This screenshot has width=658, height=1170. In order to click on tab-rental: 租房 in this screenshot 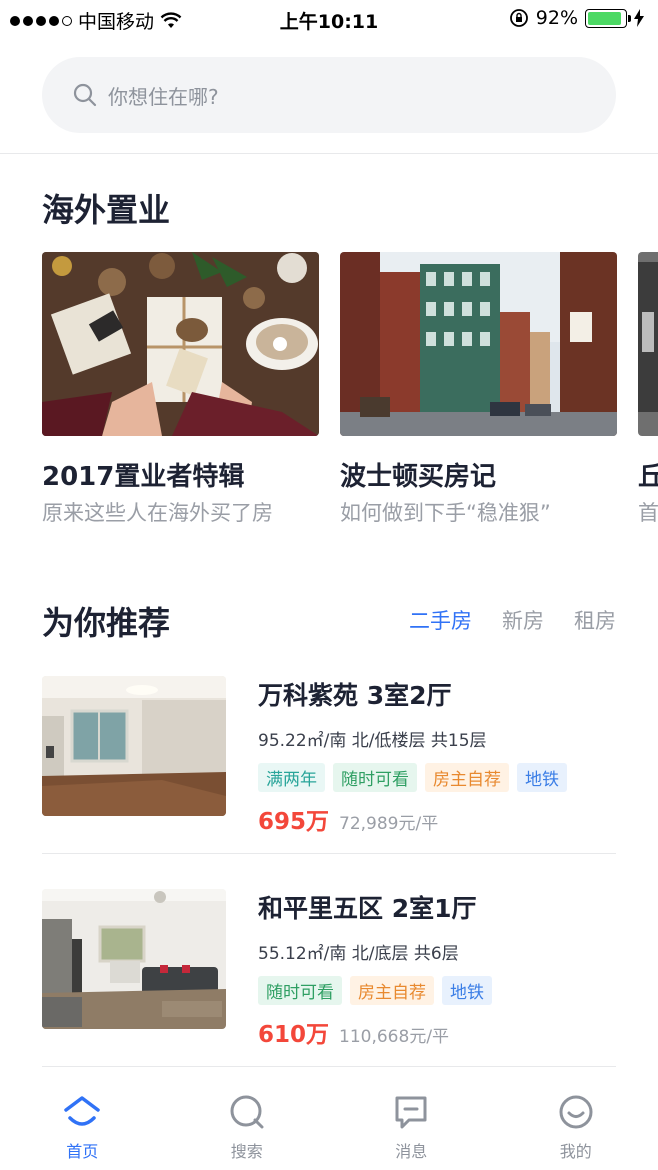, I will do `click(595, 620)`.